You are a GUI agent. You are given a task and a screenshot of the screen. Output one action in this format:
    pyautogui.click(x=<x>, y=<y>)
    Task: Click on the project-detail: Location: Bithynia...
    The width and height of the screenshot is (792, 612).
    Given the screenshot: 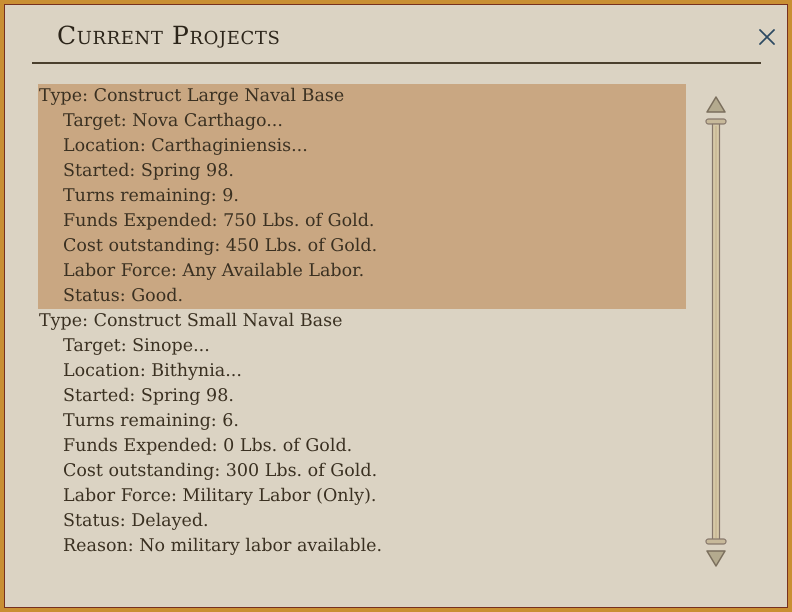 What is the action you would take?
    pyautogui.click(x=152, y=371)
    